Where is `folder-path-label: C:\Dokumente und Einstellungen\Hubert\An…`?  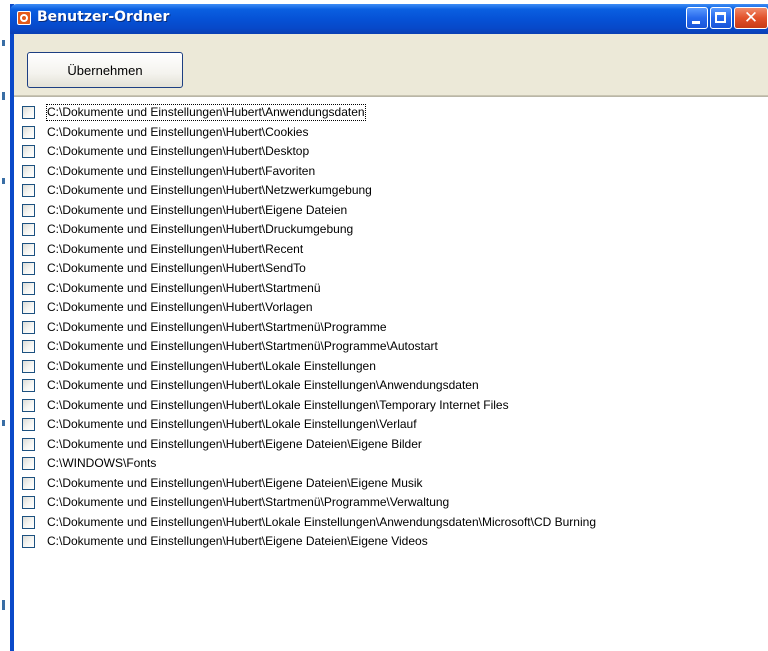
folder-path-label: C:\Dokumente und Einstellungen\Hubert\An… is located at coordinates (206, 112).